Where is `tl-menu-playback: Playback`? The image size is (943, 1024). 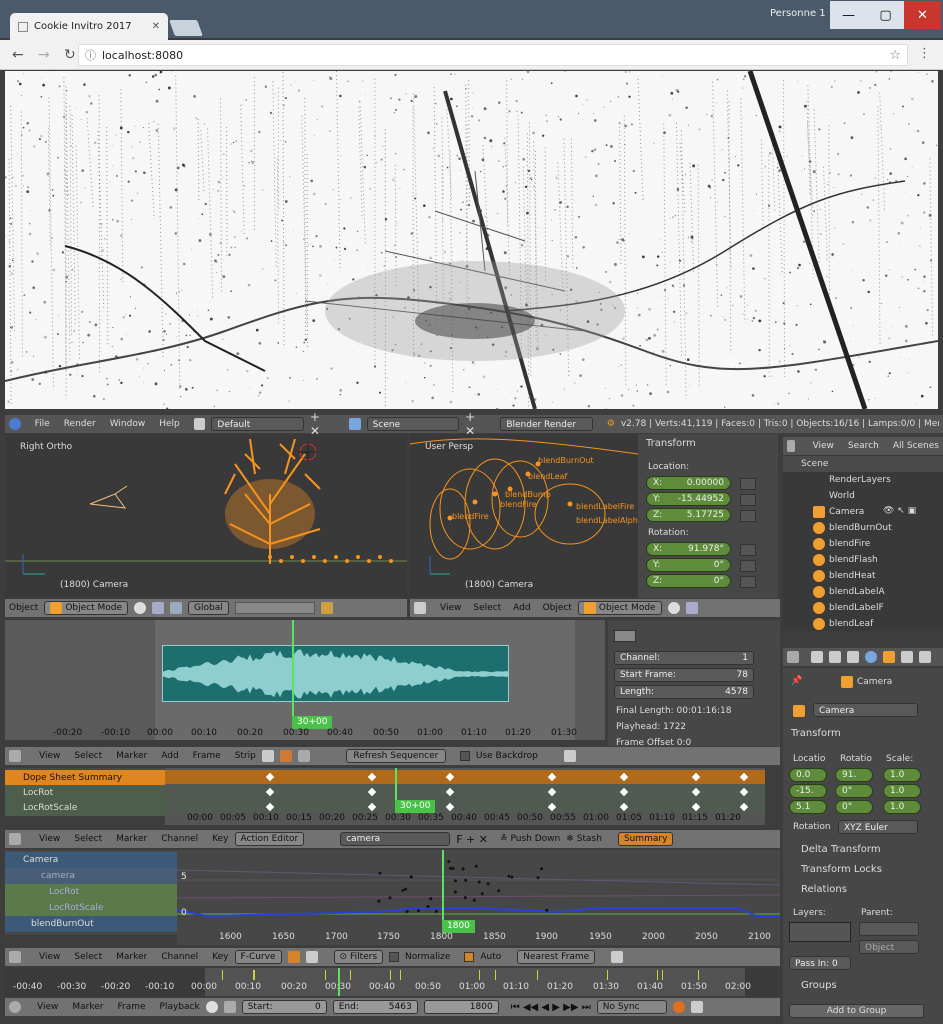
tl-menu-playback: Playback is located at coordinates (180, 1007).